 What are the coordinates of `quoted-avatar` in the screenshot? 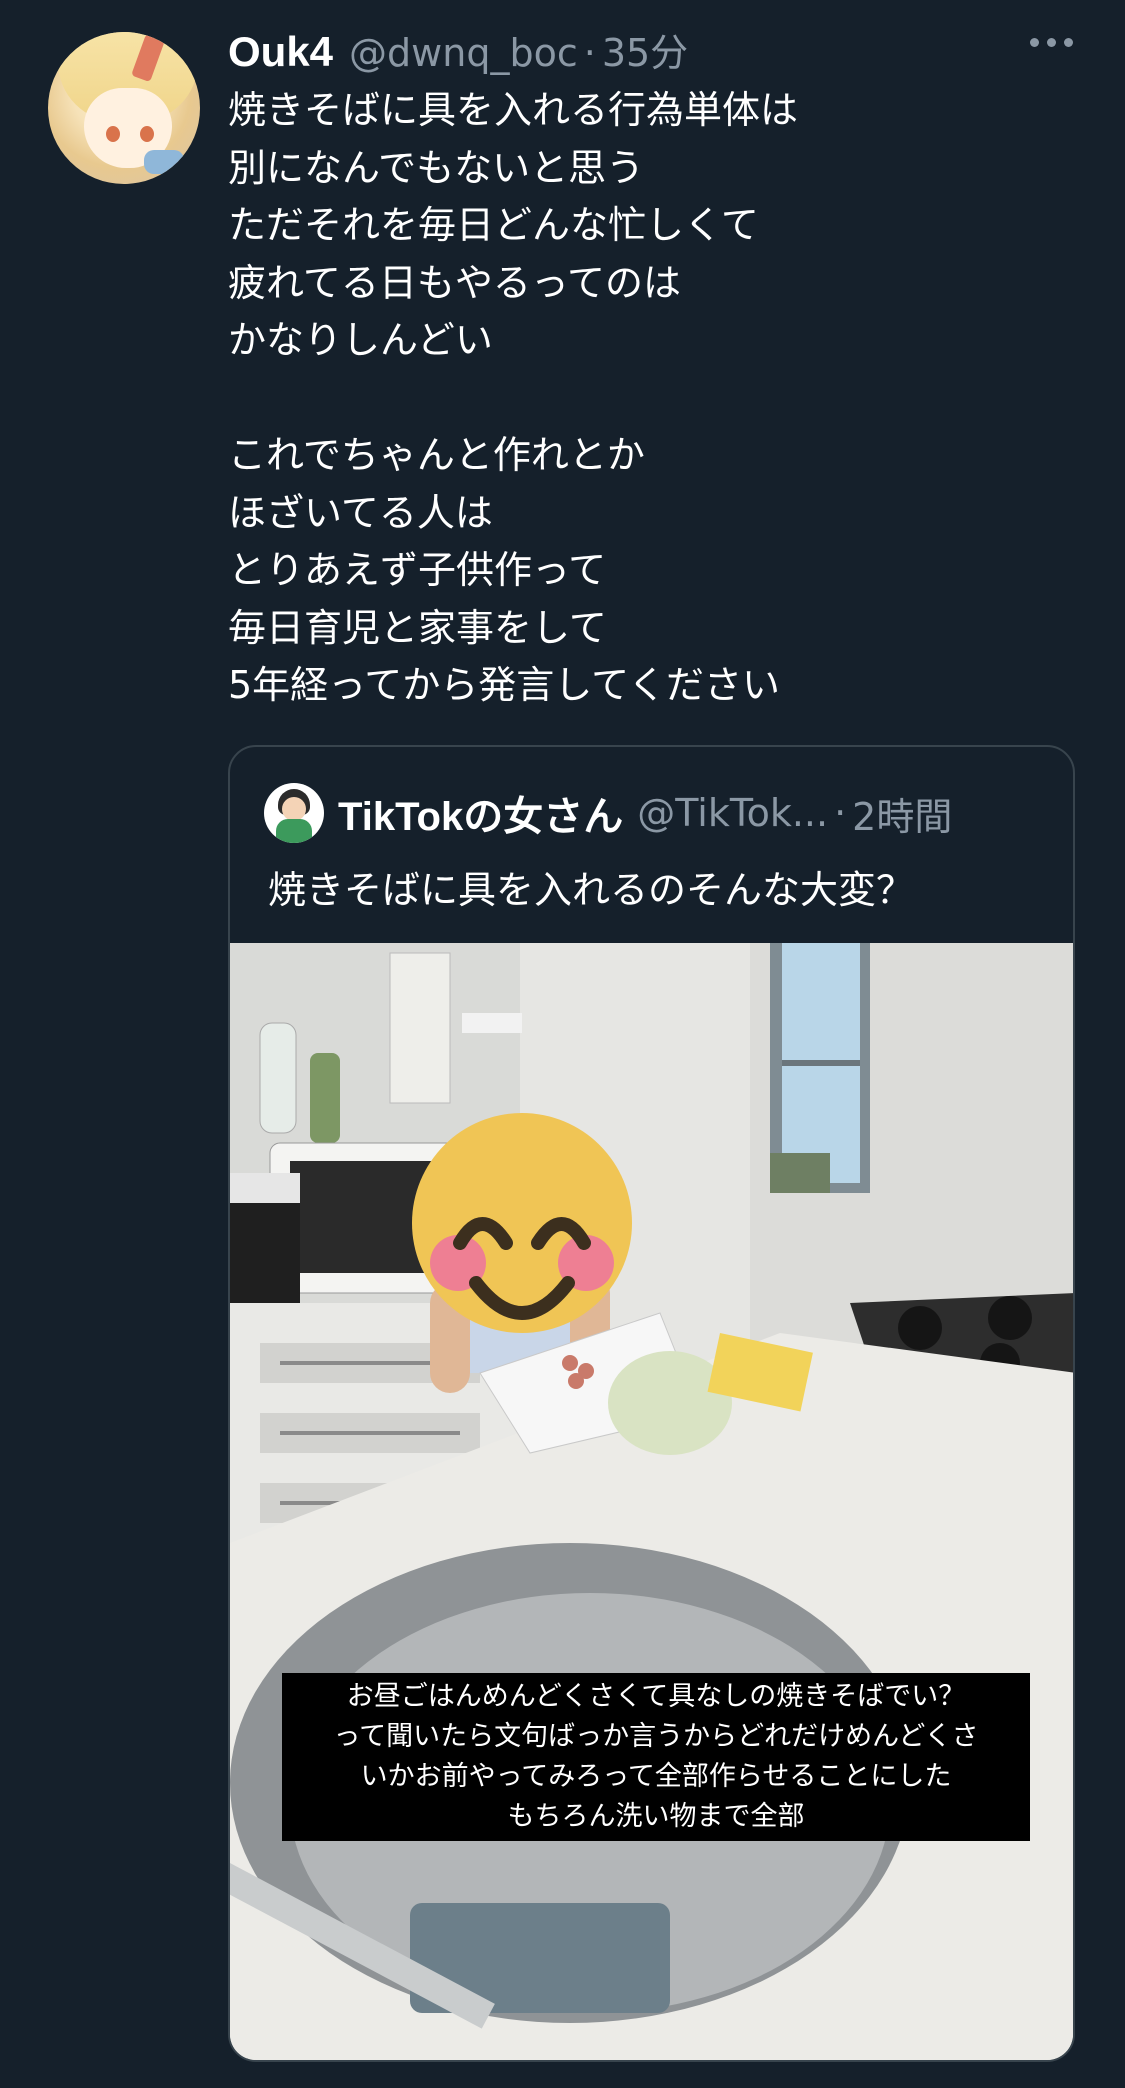 It's located at (294, 813).